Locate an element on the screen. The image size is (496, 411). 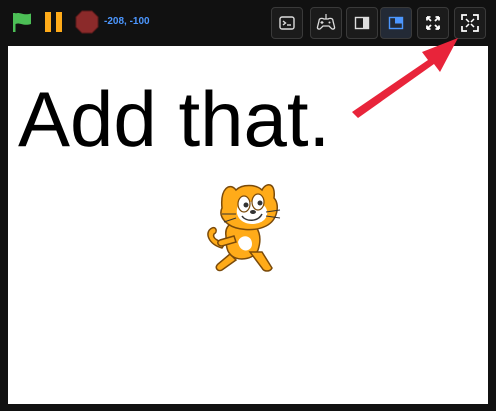
normal-stage-icon is located at coordinates (396, 23).